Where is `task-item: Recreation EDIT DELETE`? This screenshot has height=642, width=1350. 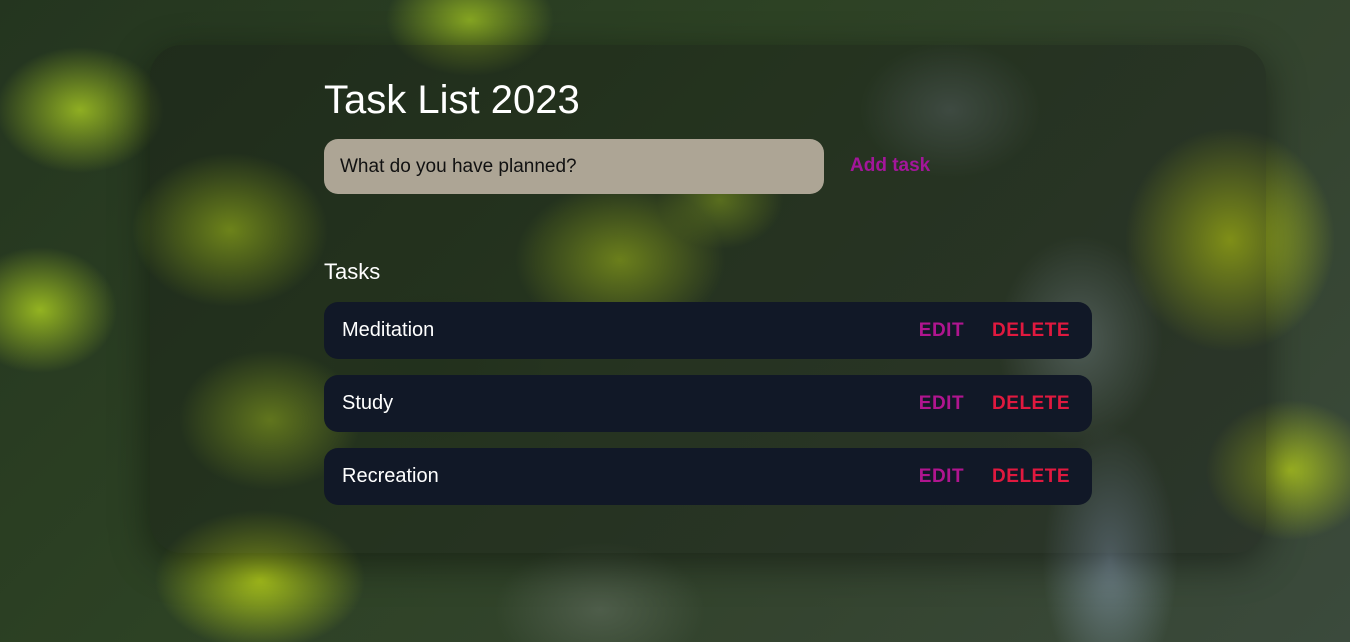
task-item: Recreation EDIT DELETE is located at coordinates (708, 476).